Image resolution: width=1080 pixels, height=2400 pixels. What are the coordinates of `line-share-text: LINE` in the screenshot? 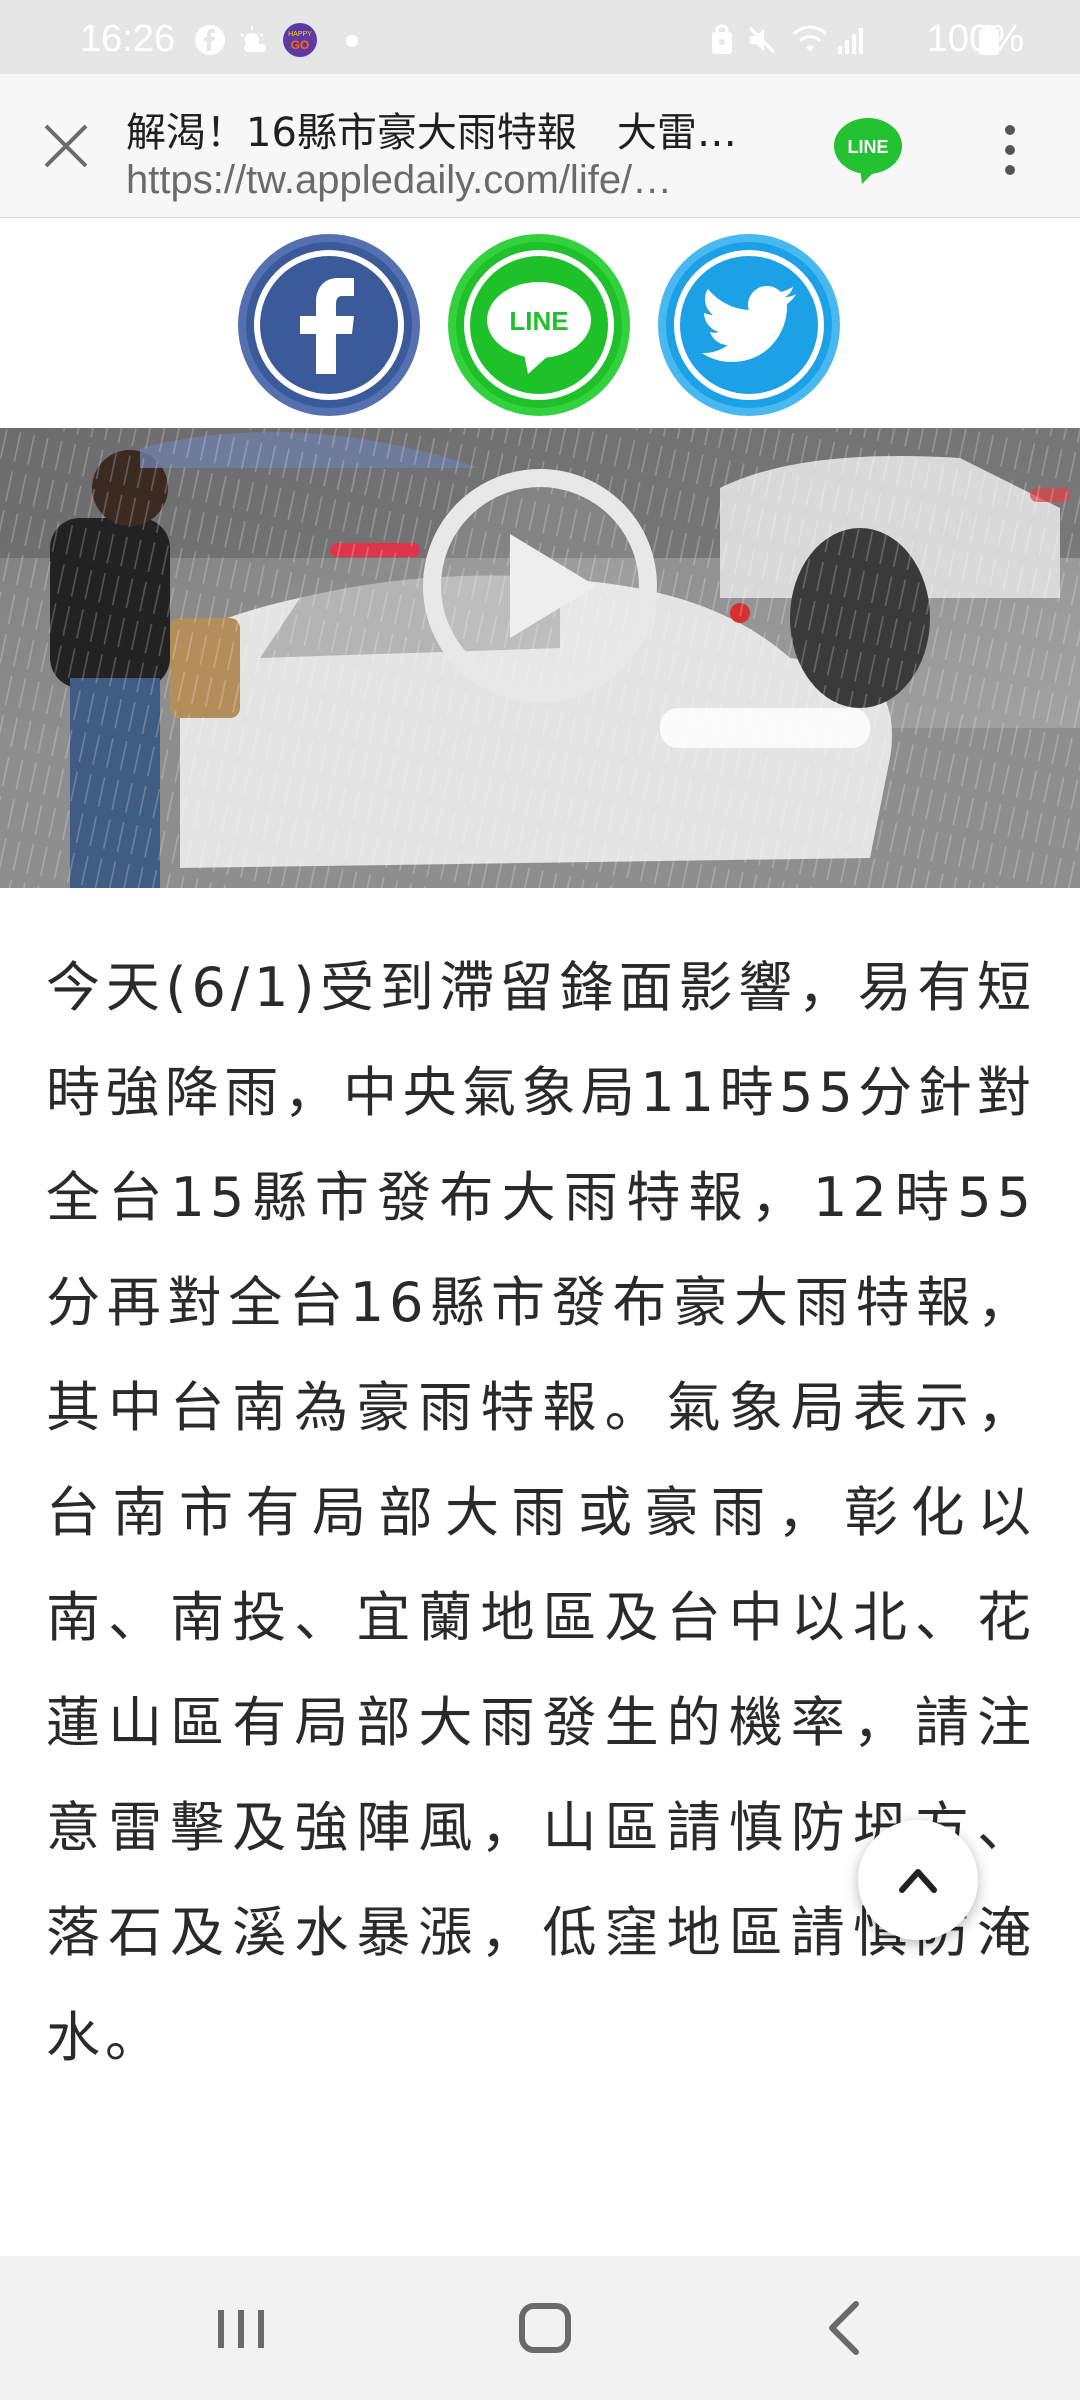 It's located at (538, 321).